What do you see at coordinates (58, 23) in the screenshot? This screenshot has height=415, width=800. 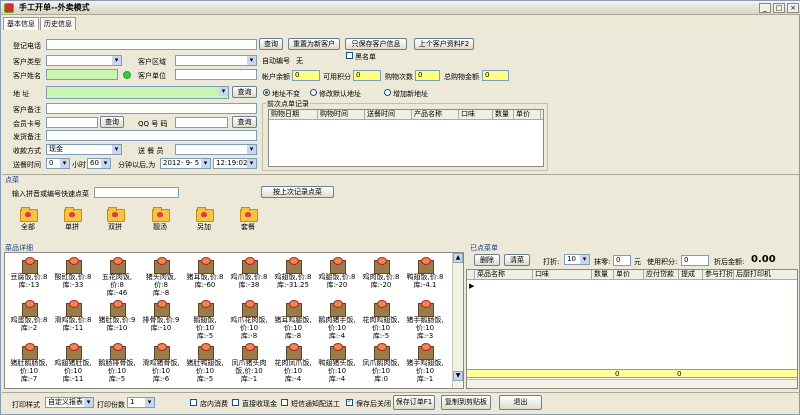 I see `tab-history: 历史信息` at bounding box center [58, 23].